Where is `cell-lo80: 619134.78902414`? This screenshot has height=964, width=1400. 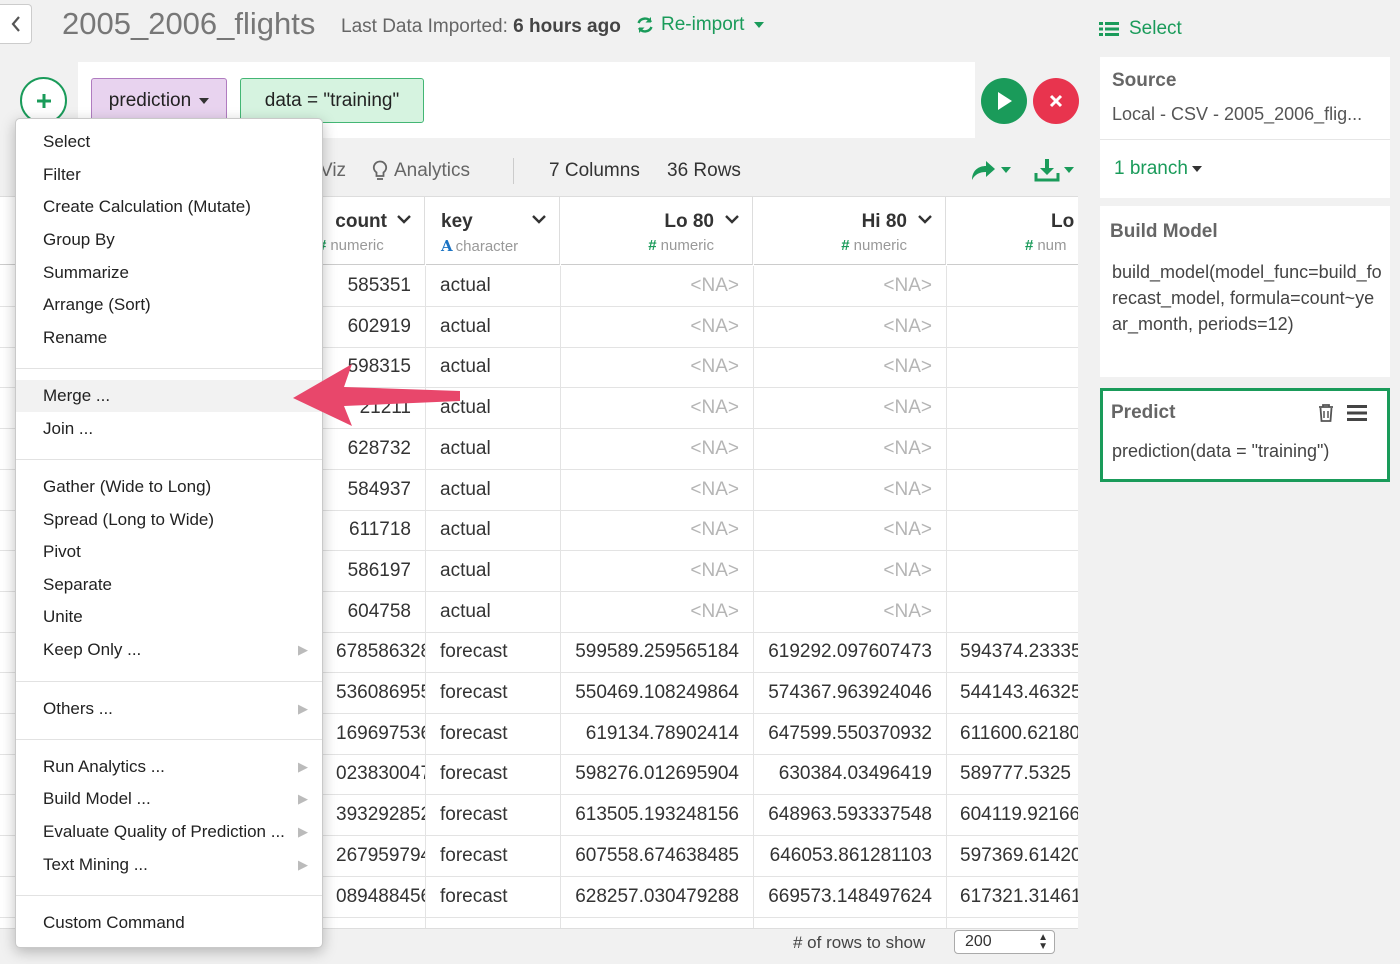
cell-lo80: 619134.78902414 is located at coordinates (657, 733).